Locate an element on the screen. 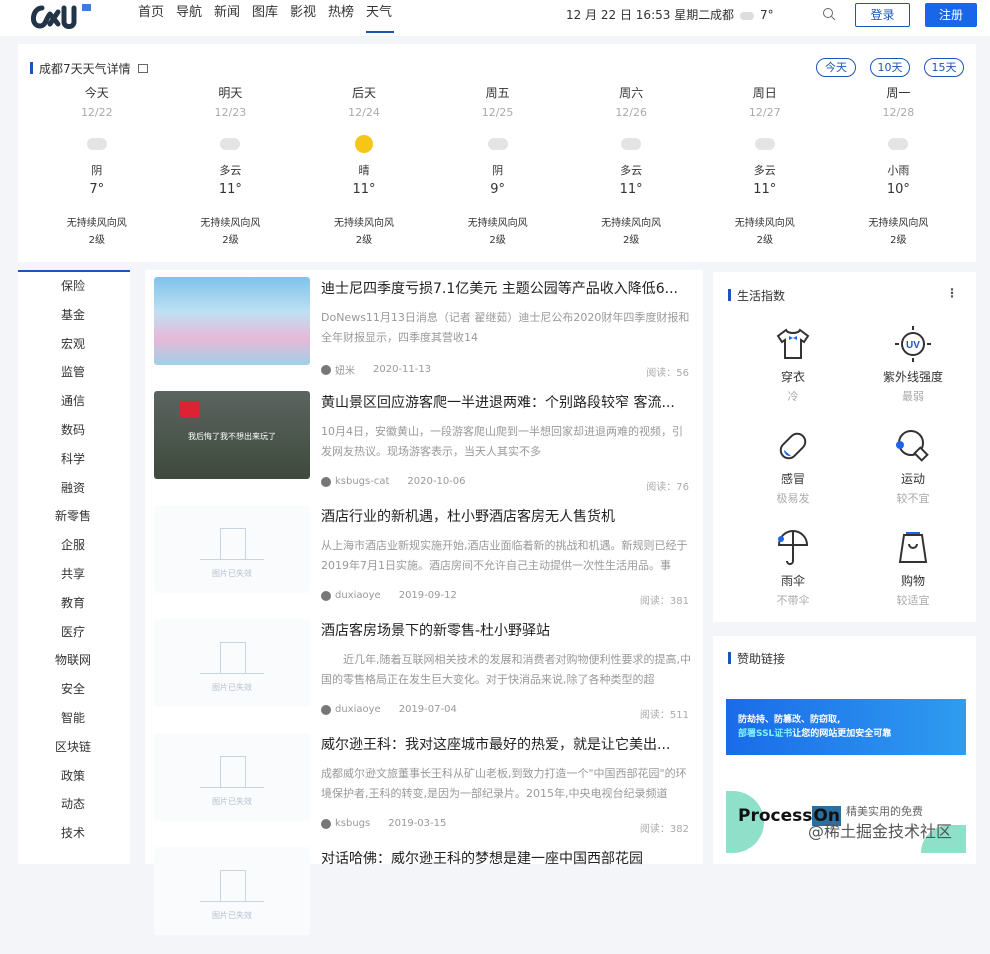  nav-guide: 导航 is located at coordinates (192, 18).